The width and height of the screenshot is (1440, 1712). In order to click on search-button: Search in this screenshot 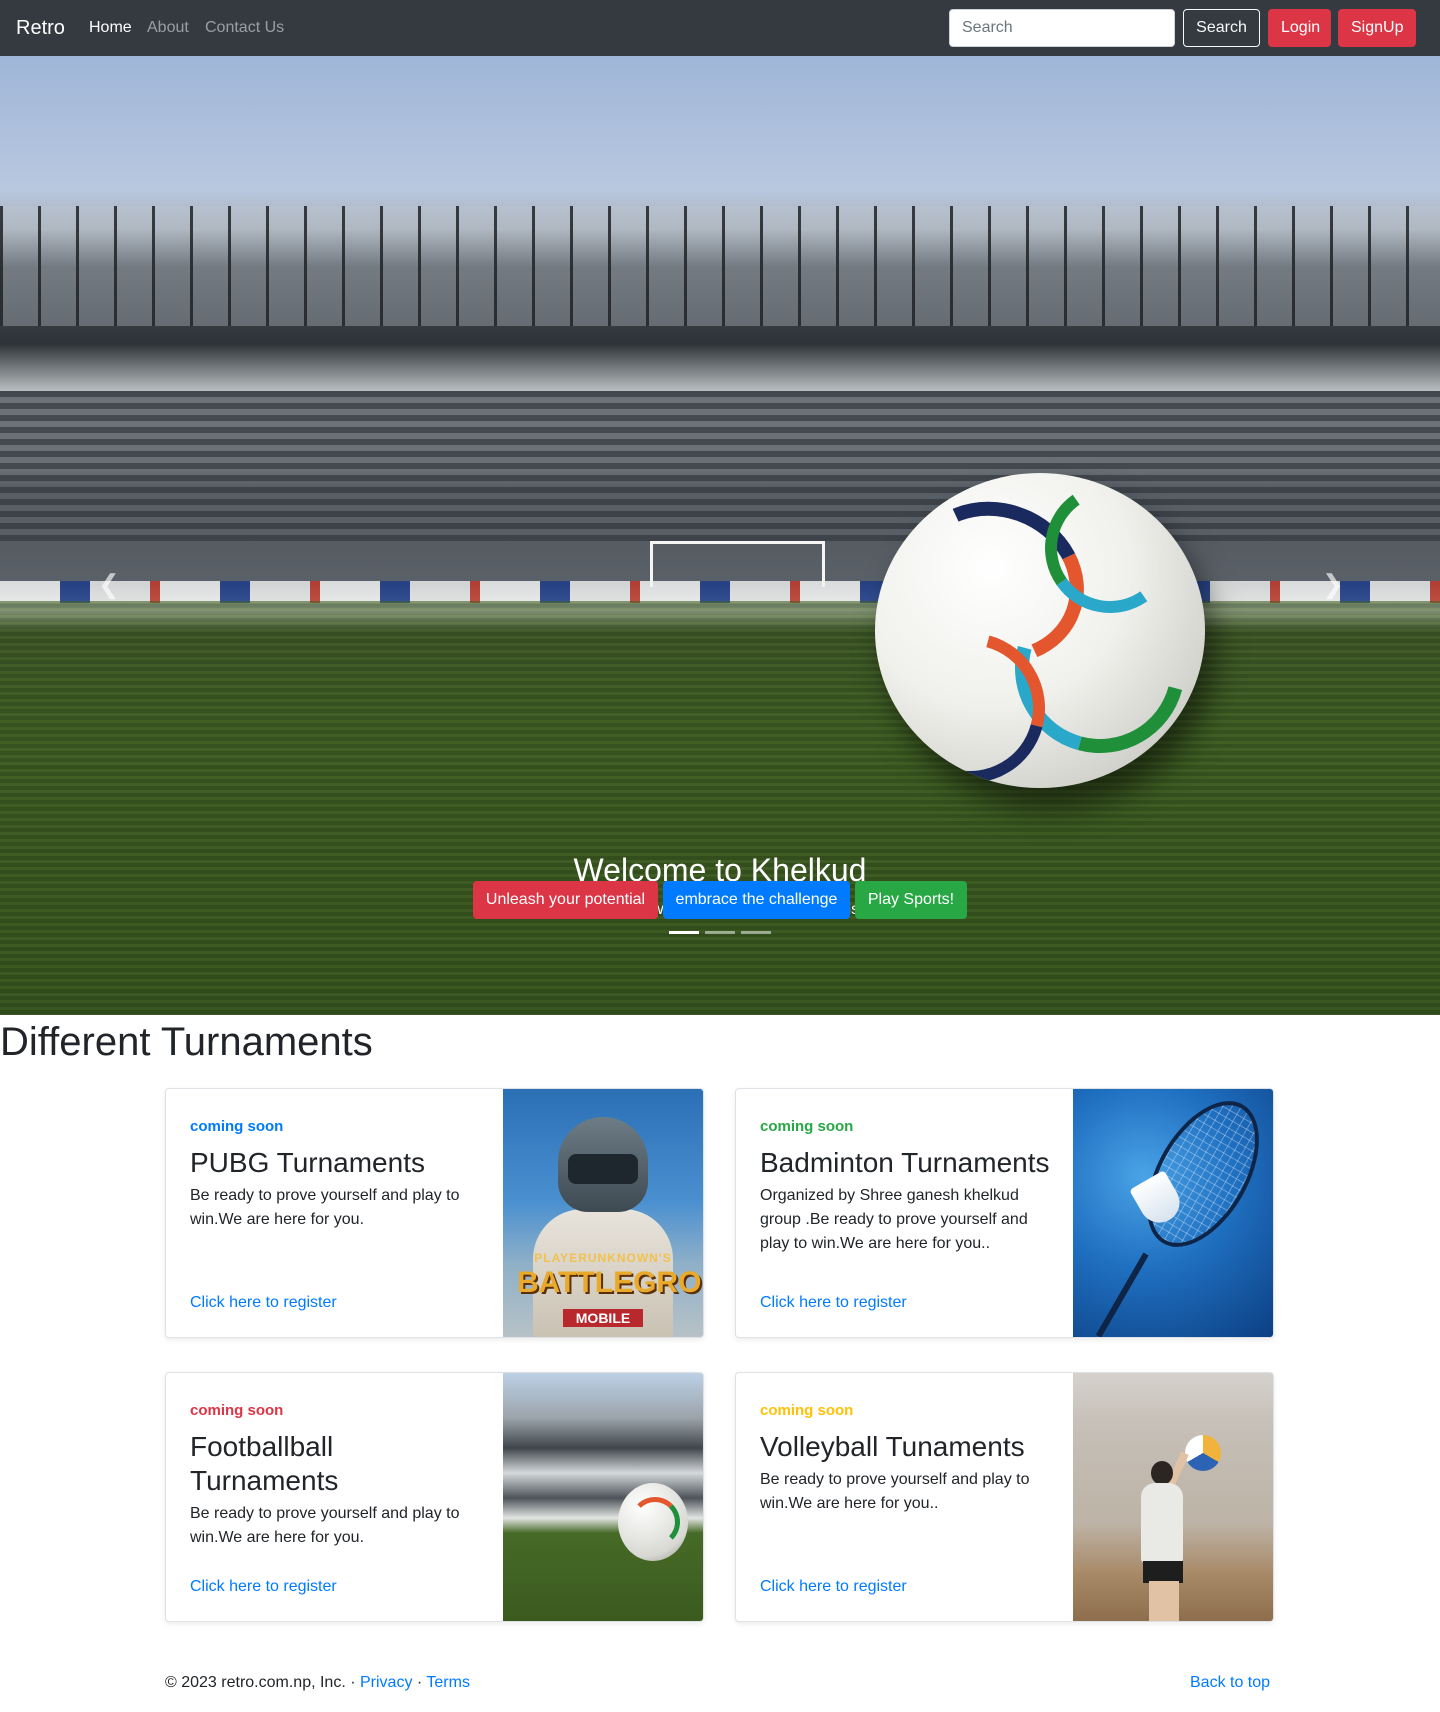, I will do `click(1221, 28)`.